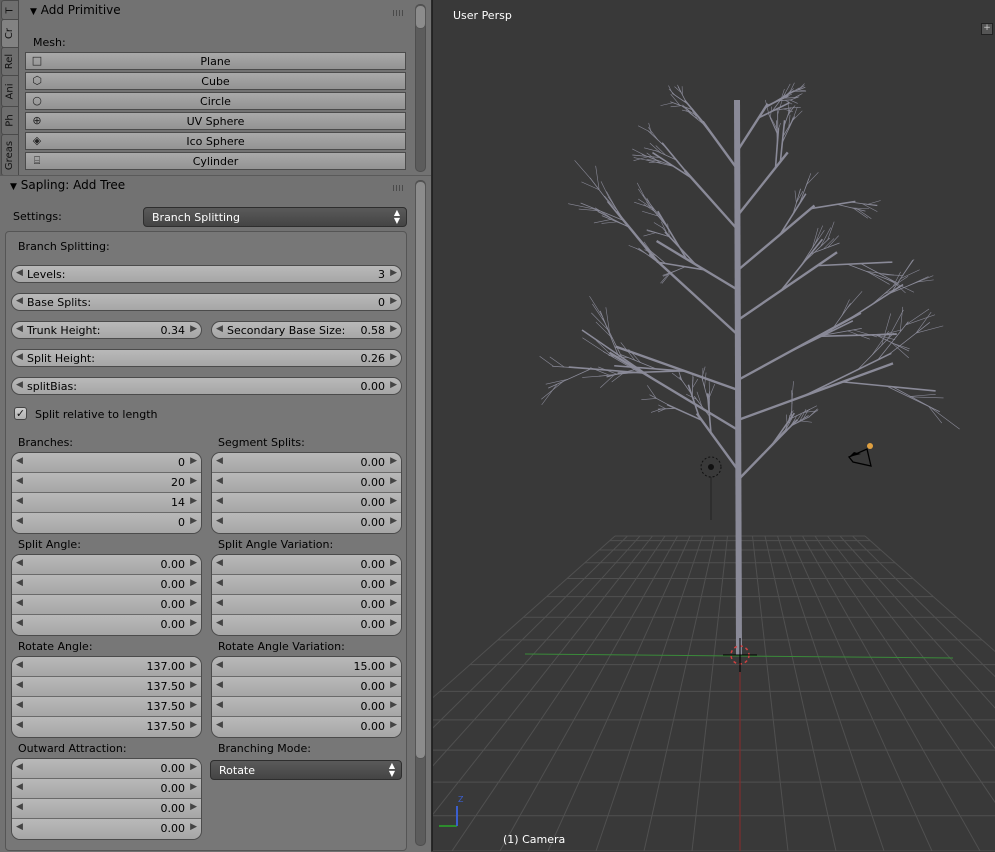  I want to click on rotate-angle-variation-level-1-field: ◀15.00▶, so click(306, 667).